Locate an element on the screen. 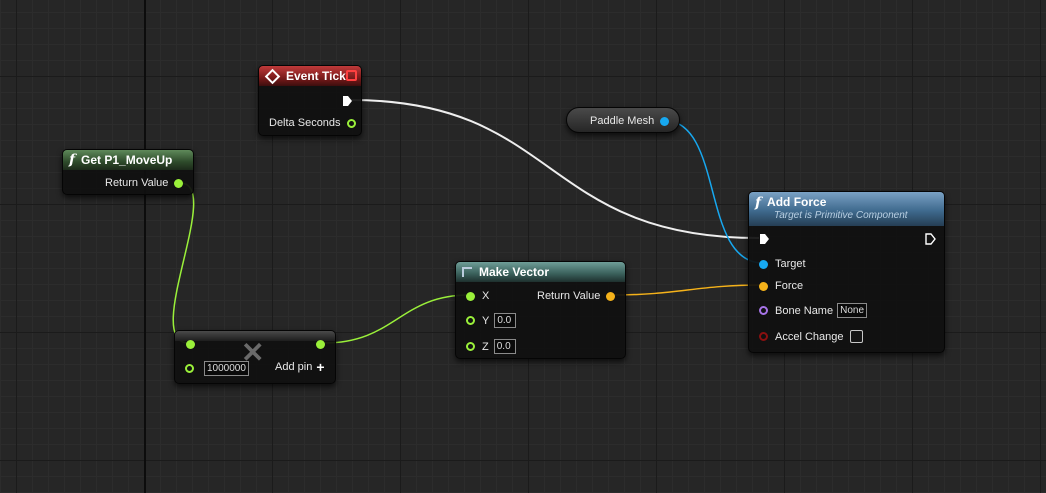  add-pin-label: Add pin is located at coordinates (293, 367).